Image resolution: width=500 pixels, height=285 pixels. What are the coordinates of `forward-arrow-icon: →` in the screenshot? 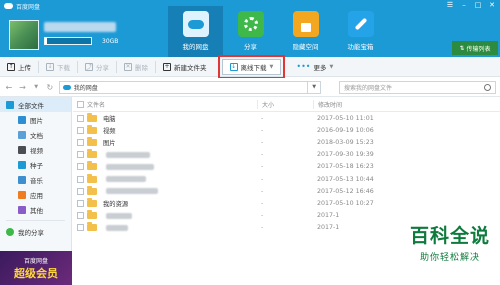 It's located at (23, 87).